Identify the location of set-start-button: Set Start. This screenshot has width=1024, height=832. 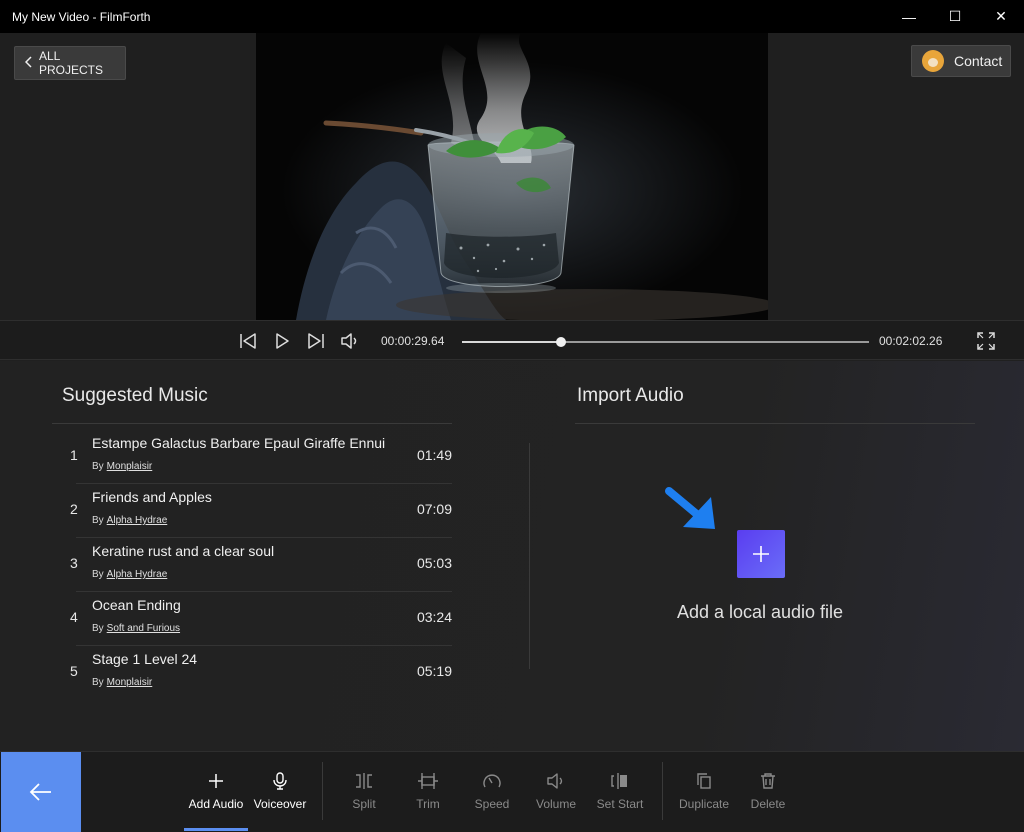
(620, 790).